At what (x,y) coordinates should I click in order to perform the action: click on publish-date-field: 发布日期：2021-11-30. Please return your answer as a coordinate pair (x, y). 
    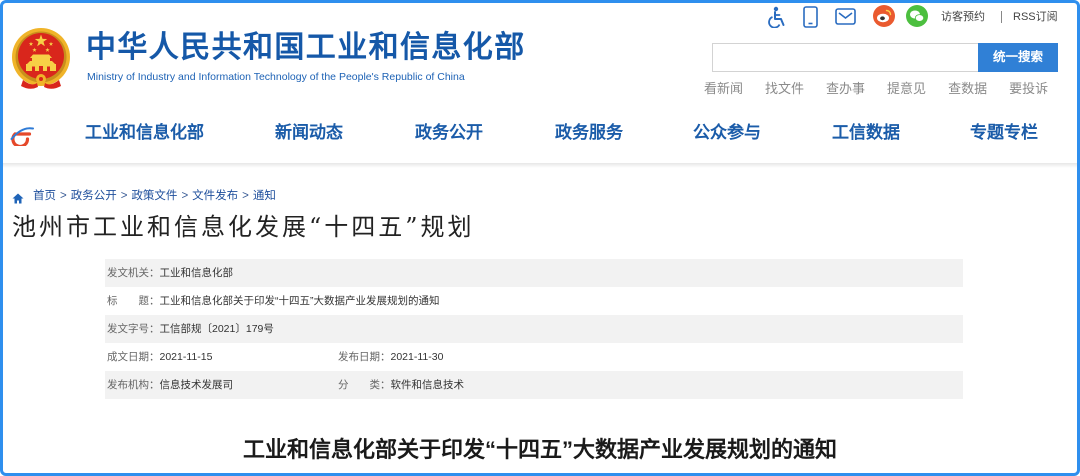
    Looking at the image, I should click on (390, 357).